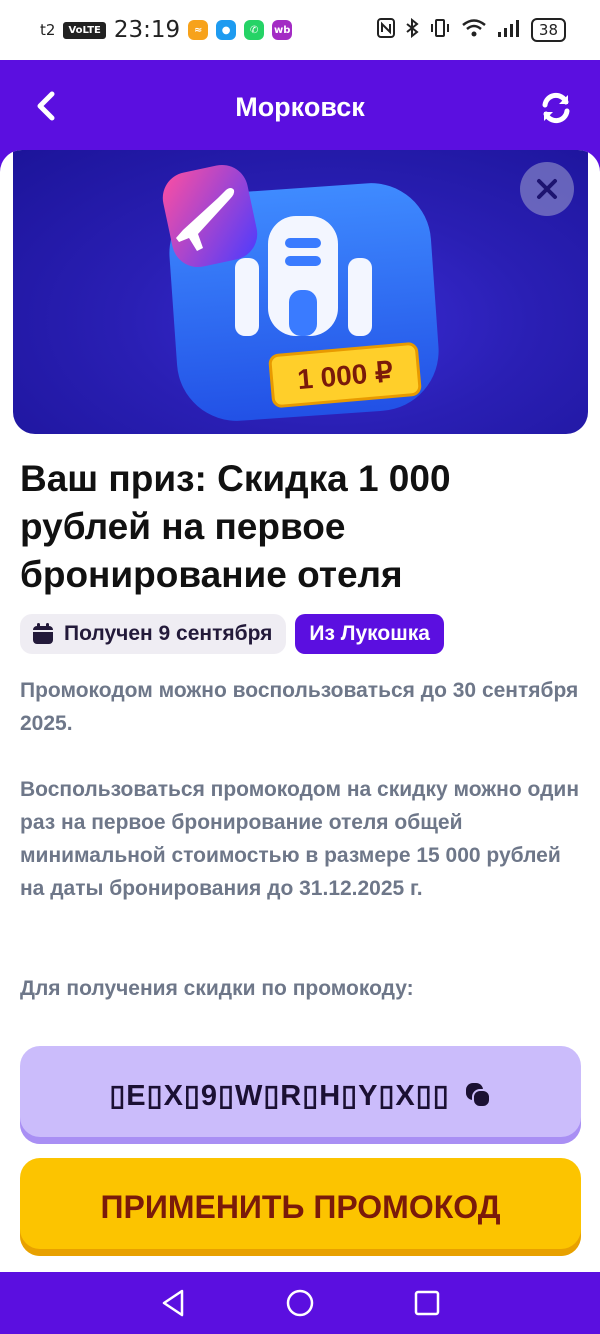 This screenshot has width=600, height=1334. I want to click on copy-promo-button: ▯E▯X▯9▯W▯R▯H▯Y▯X▯▯, so click(300, 1095).